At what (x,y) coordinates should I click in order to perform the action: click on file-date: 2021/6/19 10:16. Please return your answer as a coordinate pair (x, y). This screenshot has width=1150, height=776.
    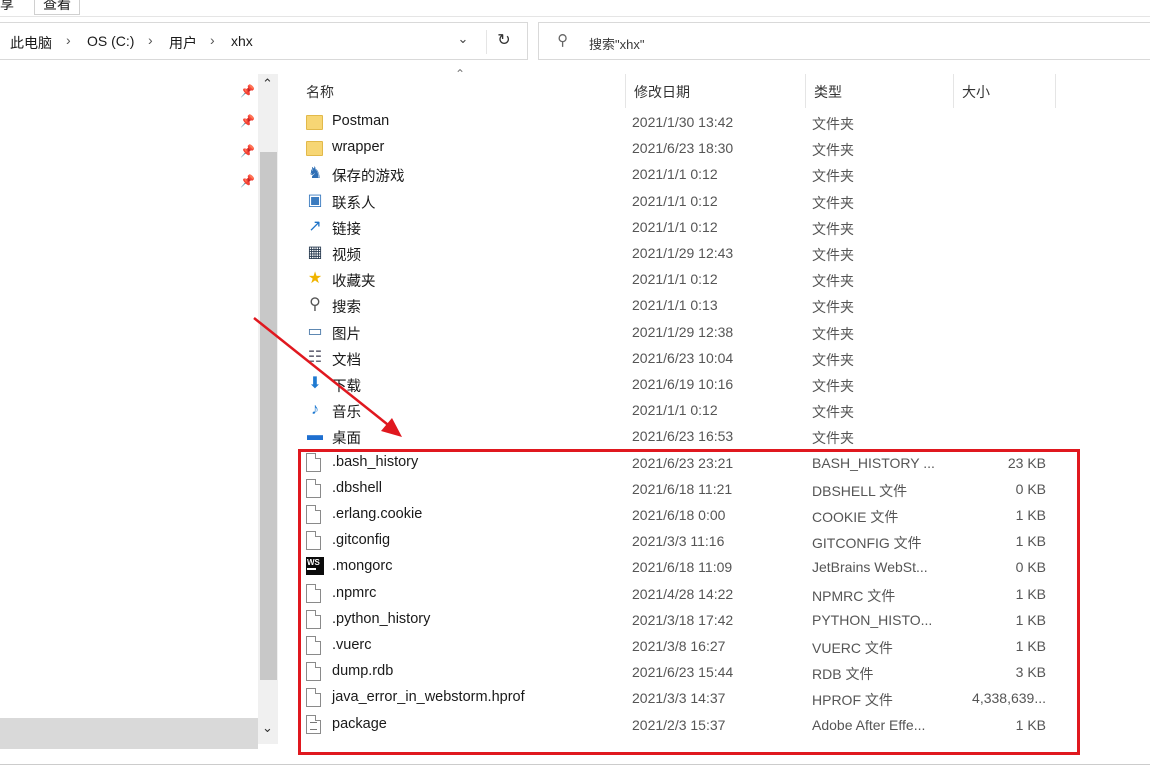
    Looking at the image, I should click on (683, 384).